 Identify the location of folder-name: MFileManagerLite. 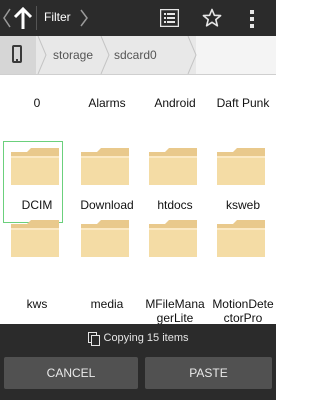
(175, 310).